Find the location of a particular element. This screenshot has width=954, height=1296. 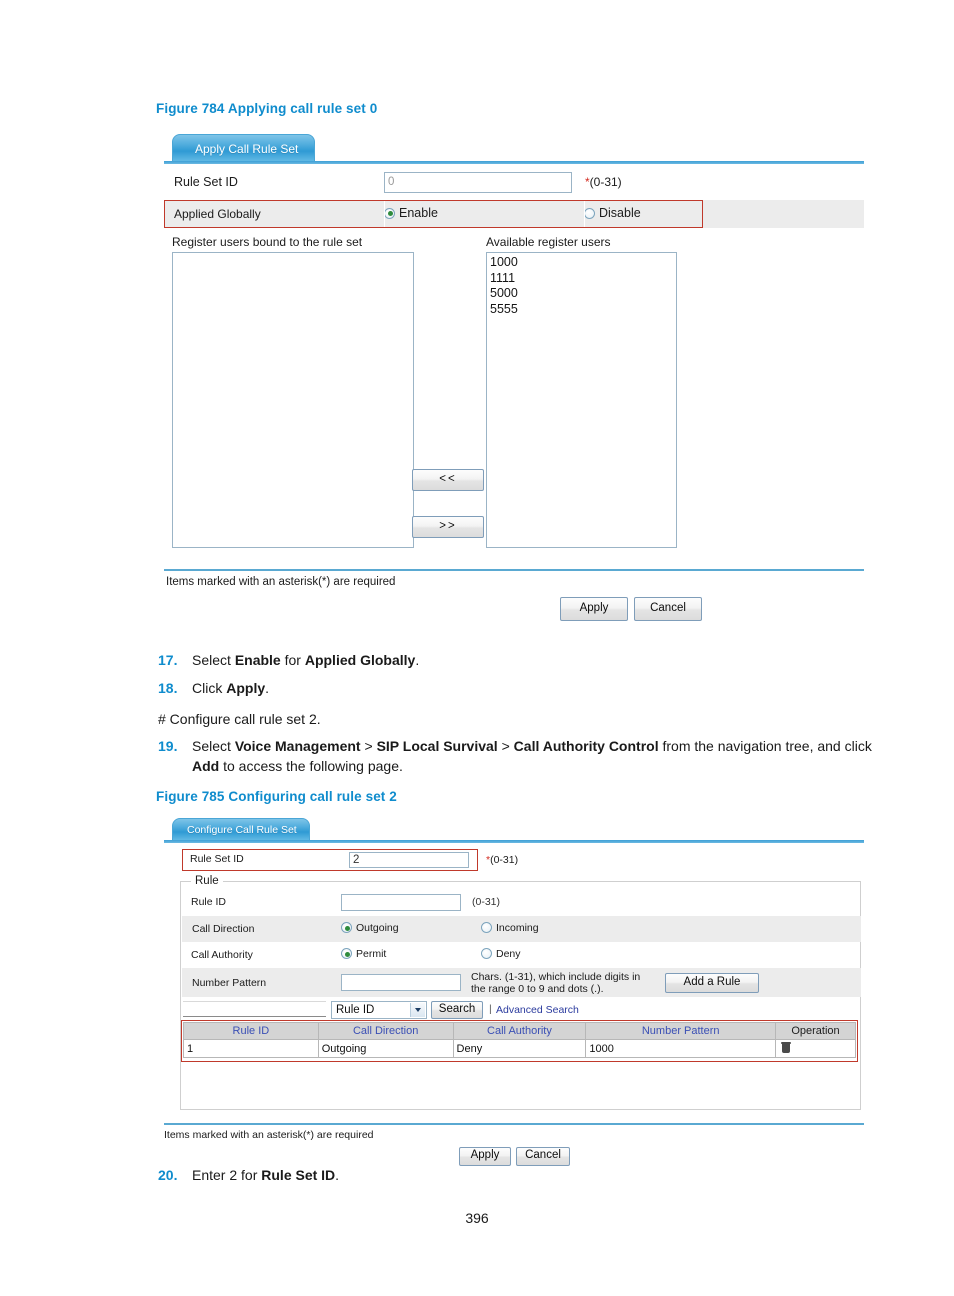

step-18-before: Click is located at coordinates (209, 688).